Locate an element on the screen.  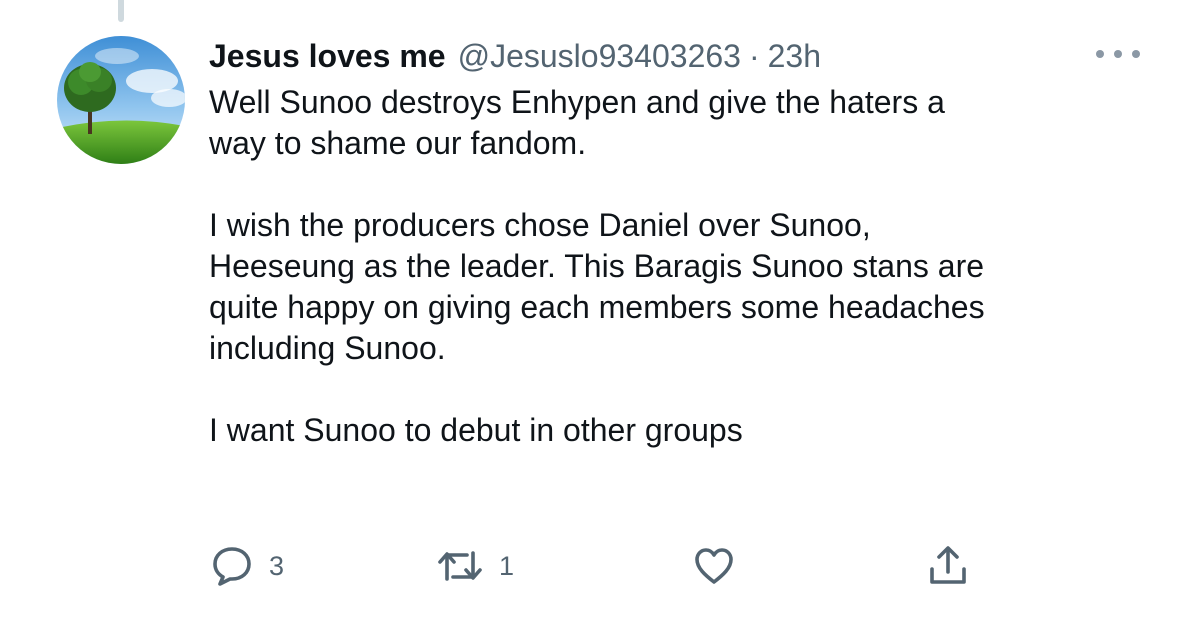
like-button is located at coordinates (721, 566).